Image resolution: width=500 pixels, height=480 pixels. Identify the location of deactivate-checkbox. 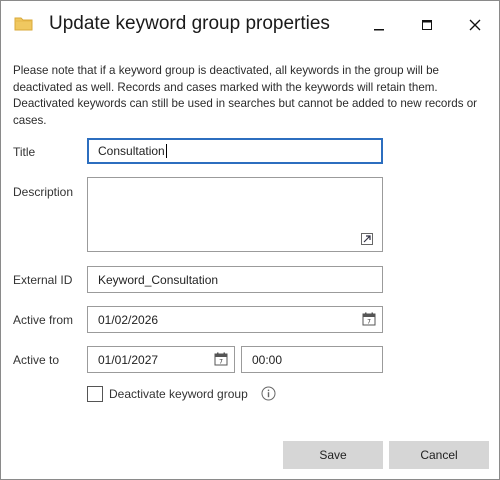
(95, 394).